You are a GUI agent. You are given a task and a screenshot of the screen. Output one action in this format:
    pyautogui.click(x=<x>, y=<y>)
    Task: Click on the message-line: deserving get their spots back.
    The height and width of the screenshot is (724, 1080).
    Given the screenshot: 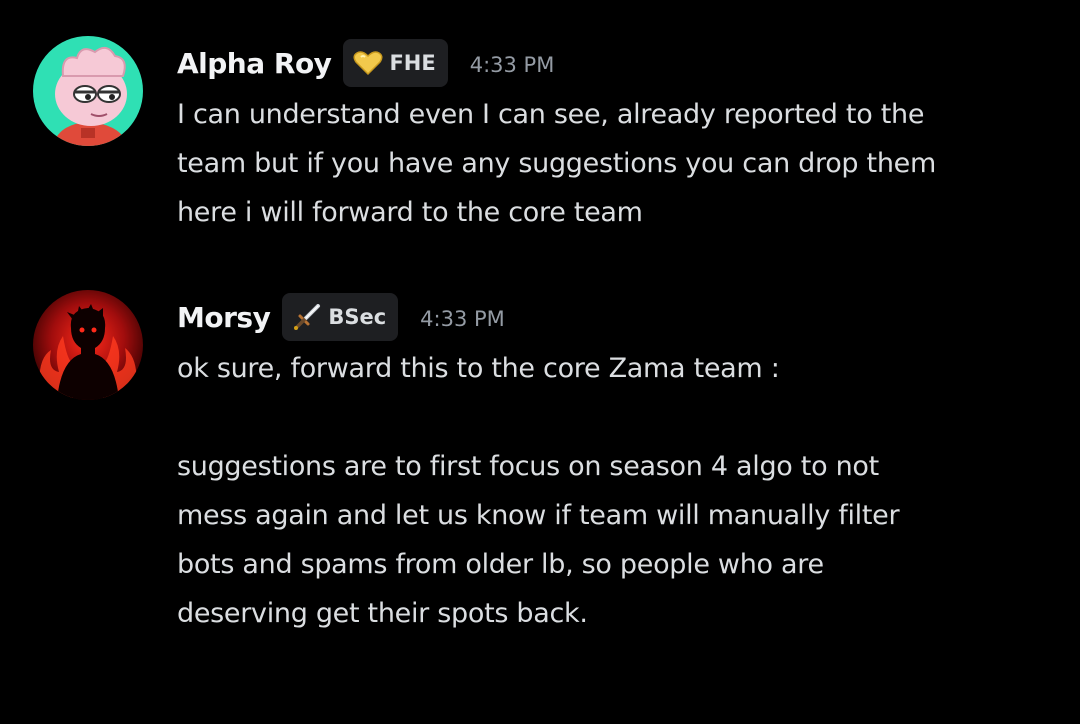 What is the action you would take?
    pyautogui.click(x=382, y=613)
    